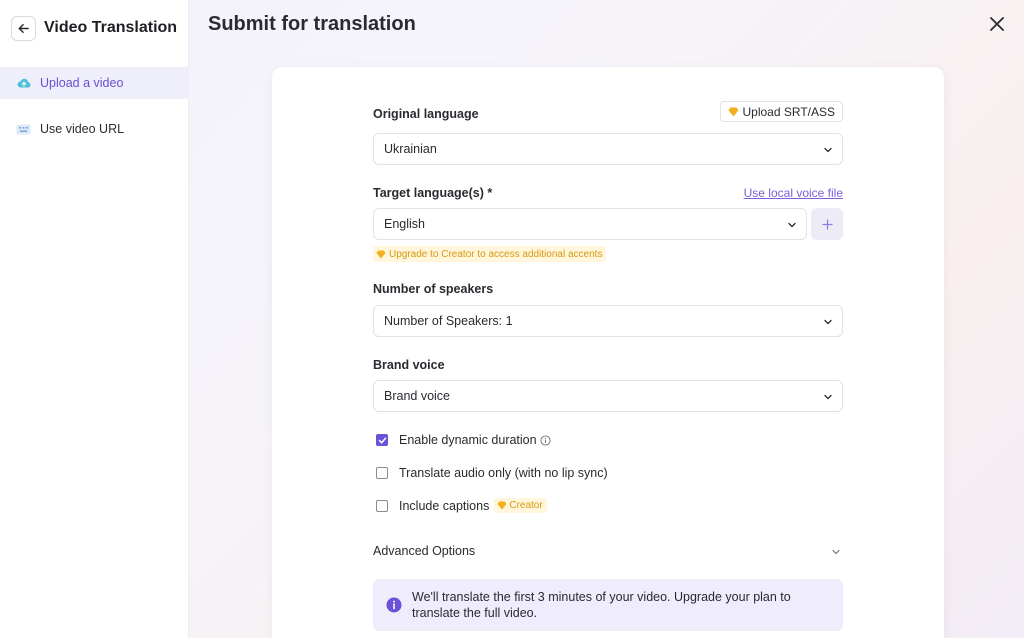 Image resolution: width=1024 pixels, height=638 pixels. I want to click on sidebar-item-video-url: Use video URL, so click(94, 129).